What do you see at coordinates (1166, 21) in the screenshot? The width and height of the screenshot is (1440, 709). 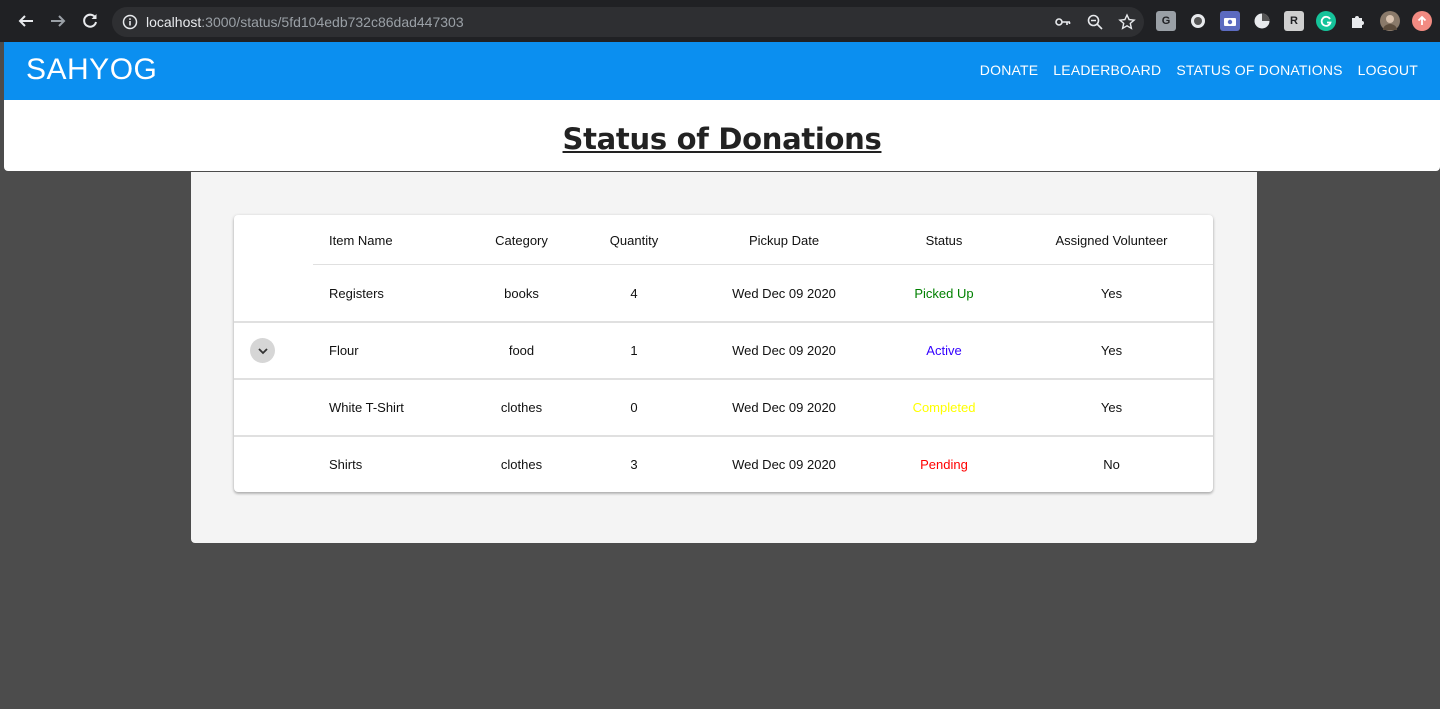 I see `extension-g-icon: G` at bounding box center [1166, 21].